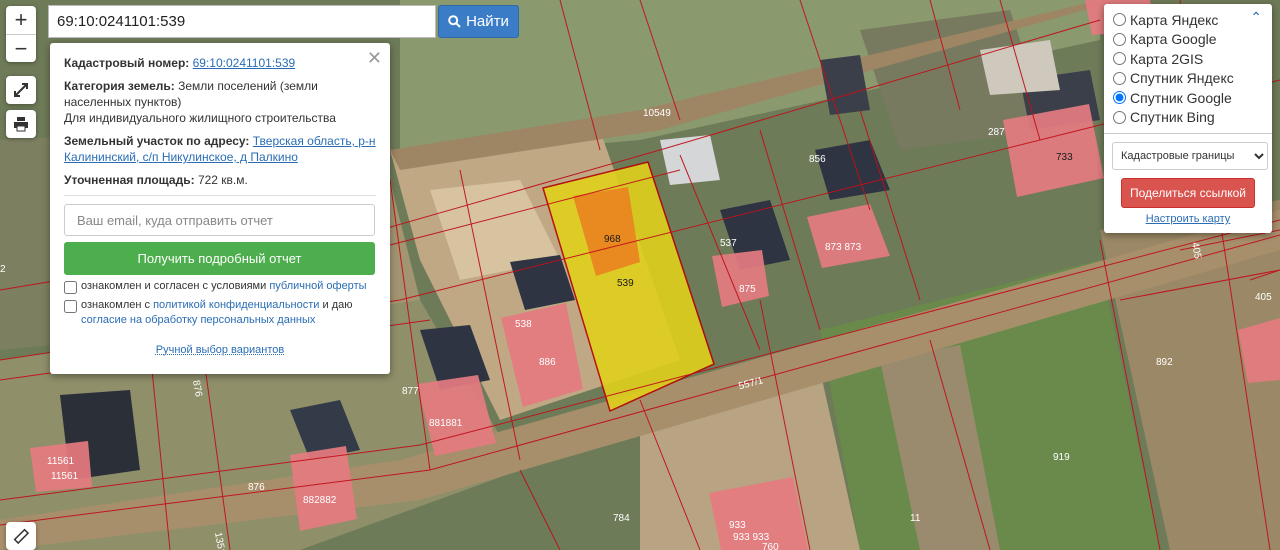 The image size is (1280, 550). I want to click on cadastral-number-link: 69:10:0241101:539, so click(244, 63).